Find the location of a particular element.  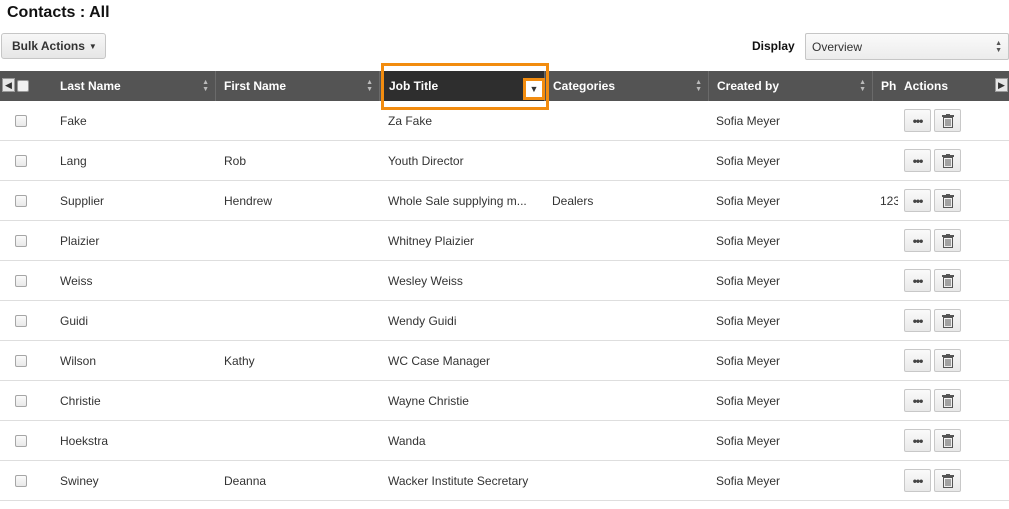

column-menu-button: ▼ is located at coordinates (534, 89).